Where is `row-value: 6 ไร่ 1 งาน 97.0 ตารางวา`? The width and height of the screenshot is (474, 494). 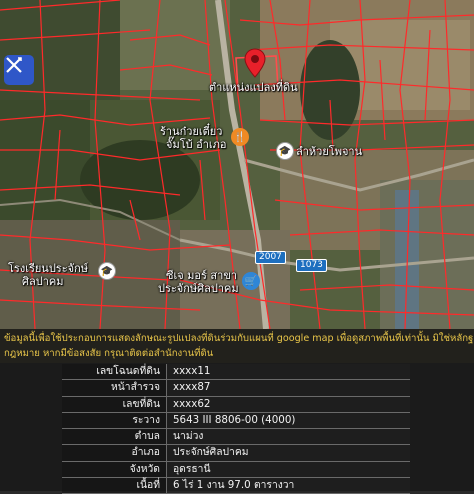
row-value: 6 ไร่ 1 งาน 97.0 ตารางวา is located at coordinates (288, 485).